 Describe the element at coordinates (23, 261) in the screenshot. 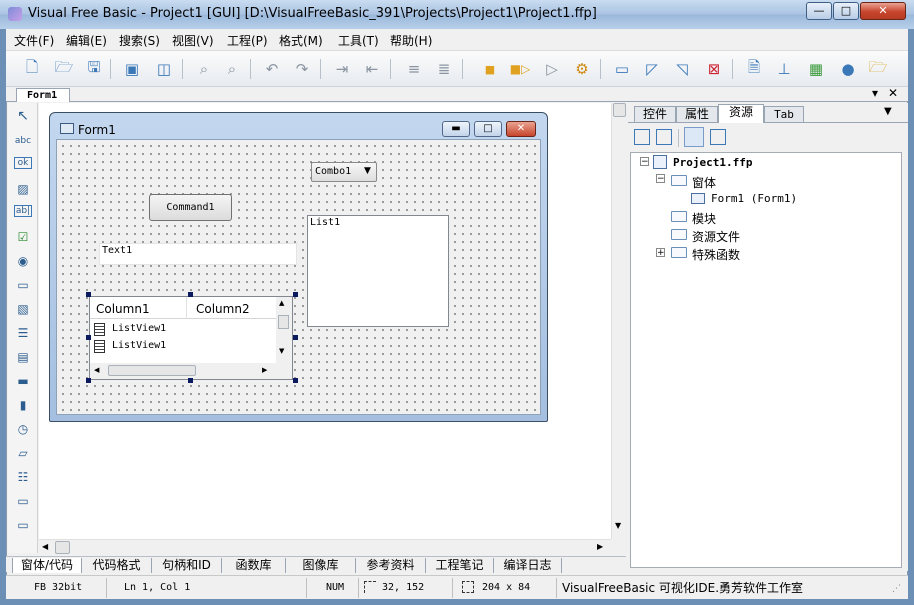

I see `radio-tool-icon: ◉` at that location.